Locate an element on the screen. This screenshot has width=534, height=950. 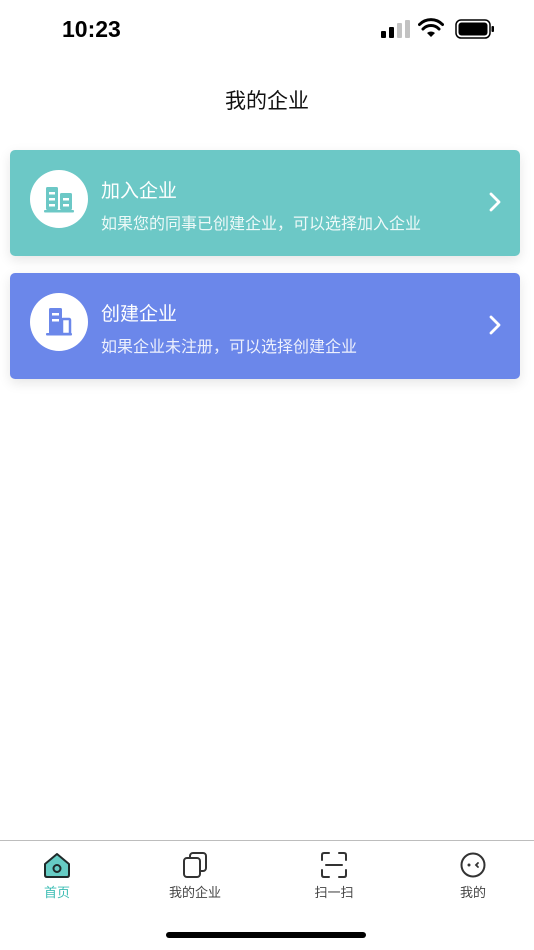
join-enterprise-card: 加入企业 如果您的同事已创建企业，可以选择加入企业 is located at coordinates (265, 203).